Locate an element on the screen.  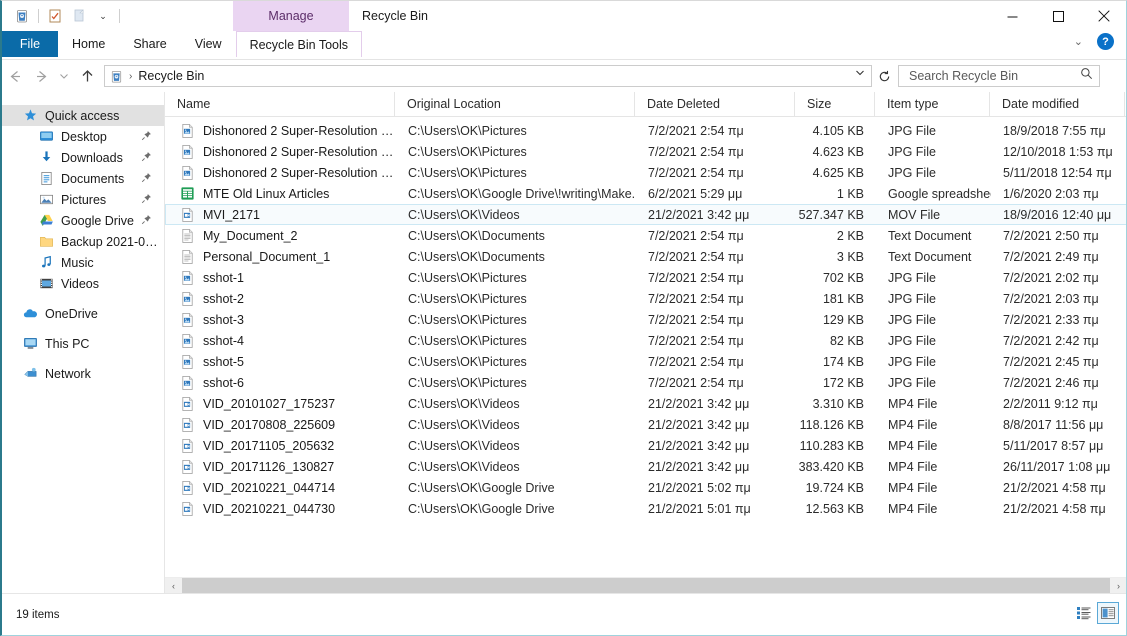
sidebar-label: Backup 2021-02-07 is located at coordinates (112, 241).